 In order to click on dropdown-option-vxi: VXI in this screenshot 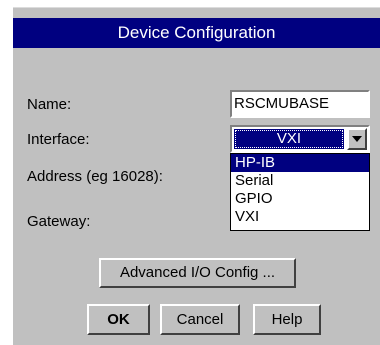, I will do `click(300, 217)`.